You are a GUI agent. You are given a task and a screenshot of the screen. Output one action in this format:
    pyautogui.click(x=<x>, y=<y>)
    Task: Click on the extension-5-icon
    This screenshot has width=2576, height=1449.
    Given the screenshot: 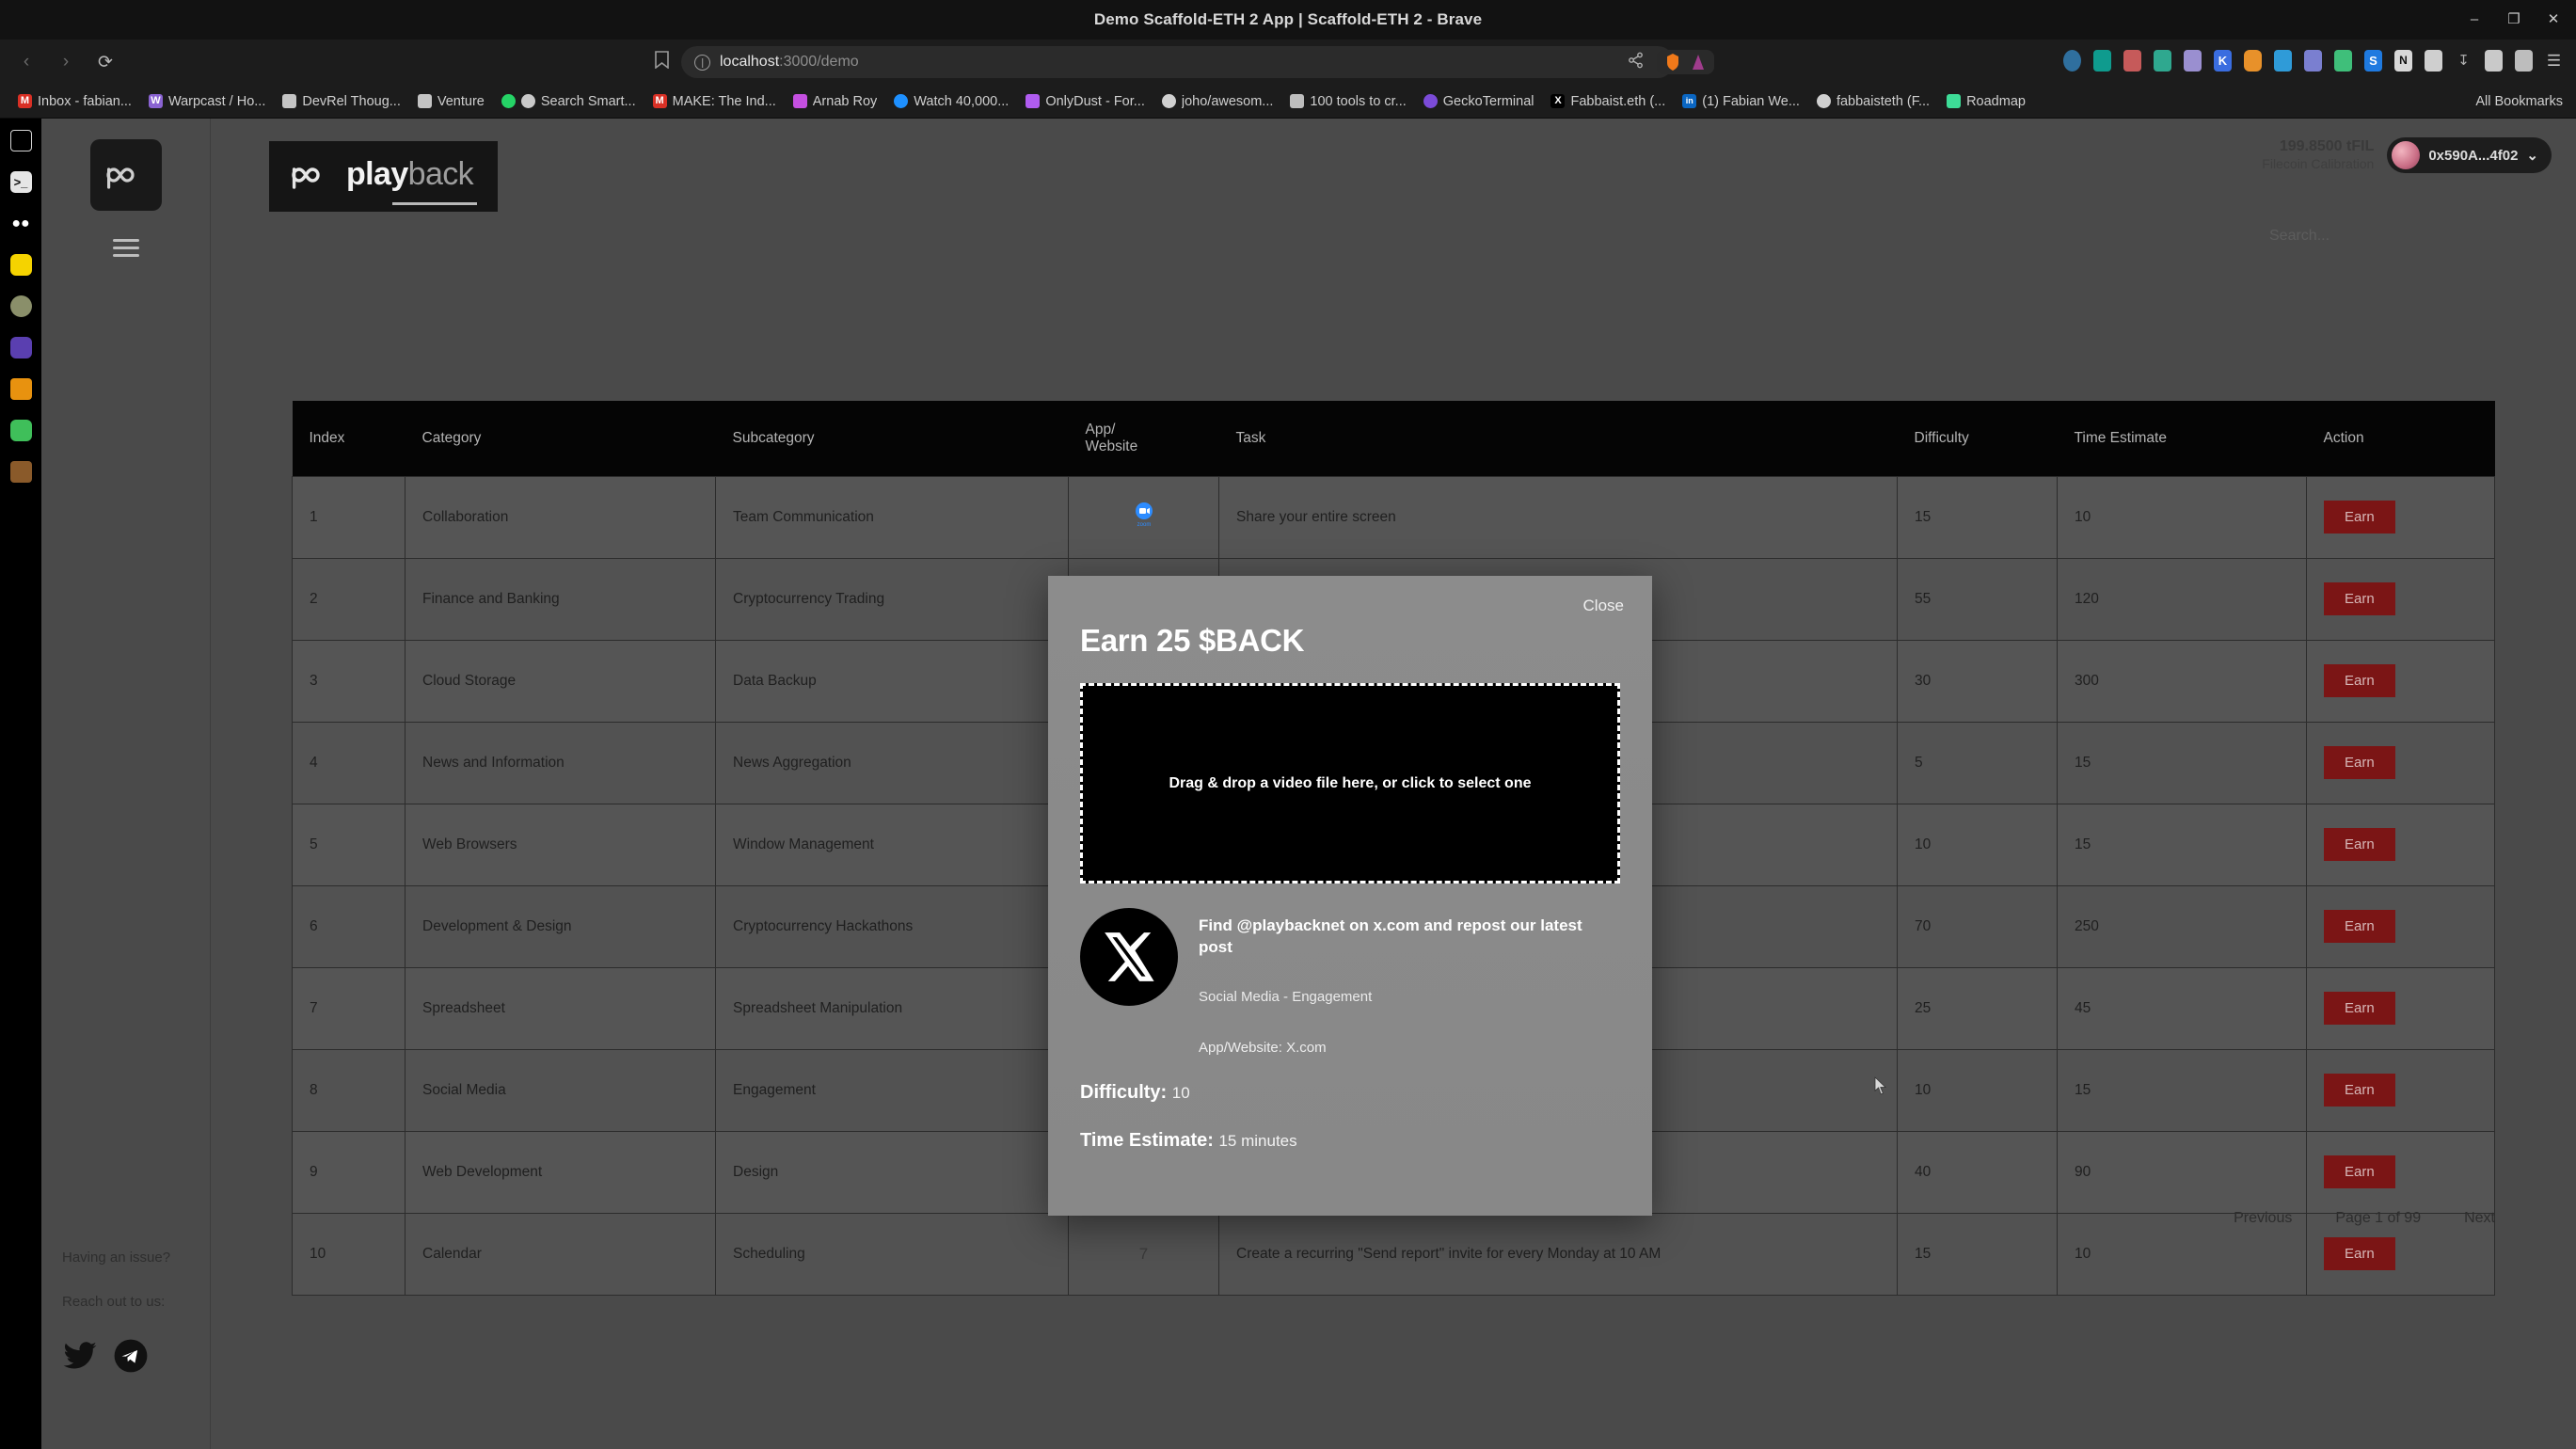 What is the action you would take?
    pyautogui.click(x=2193, y=61)
    